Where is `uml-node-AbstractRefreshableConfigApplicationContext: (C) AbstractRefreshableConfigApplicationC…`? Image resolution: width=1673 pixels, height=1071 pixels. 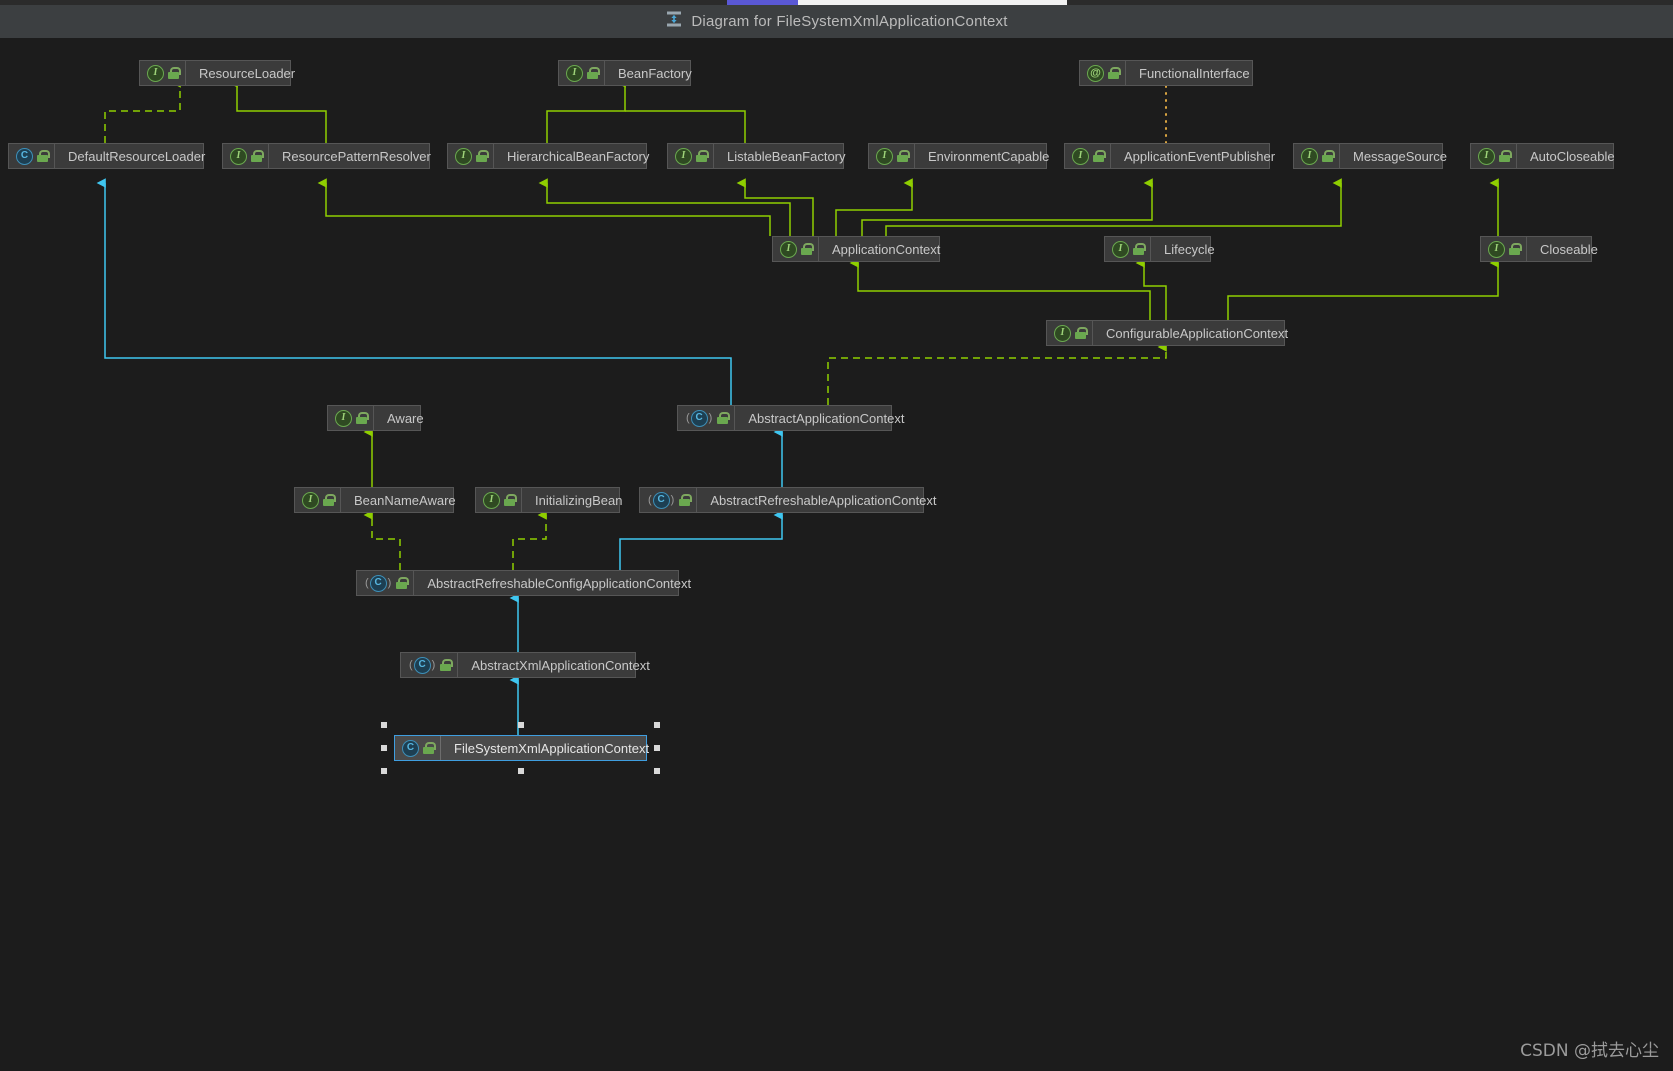 uml-node-AbstractRefreshableConfigApplicationContext: (C) AbstractRefreshableConfigApplicationC… is located at coordinates (523, 583).